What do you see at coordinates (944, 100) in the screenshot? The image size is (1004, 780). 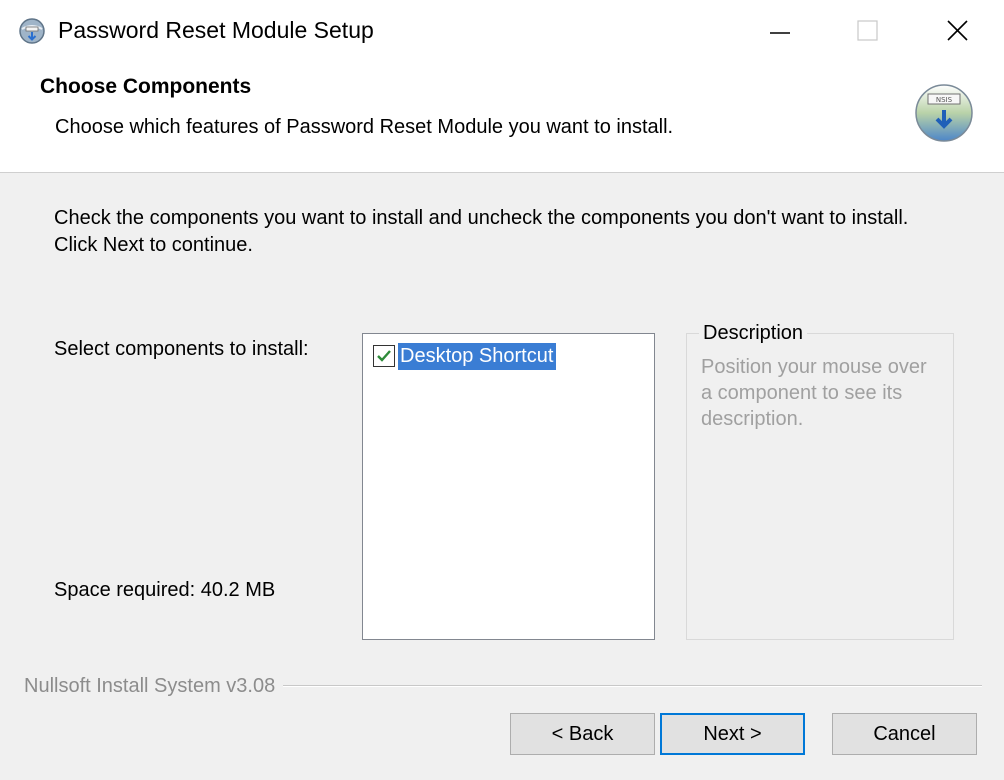 I see `svg-text: NSIS` at bounding box center [944, 100].